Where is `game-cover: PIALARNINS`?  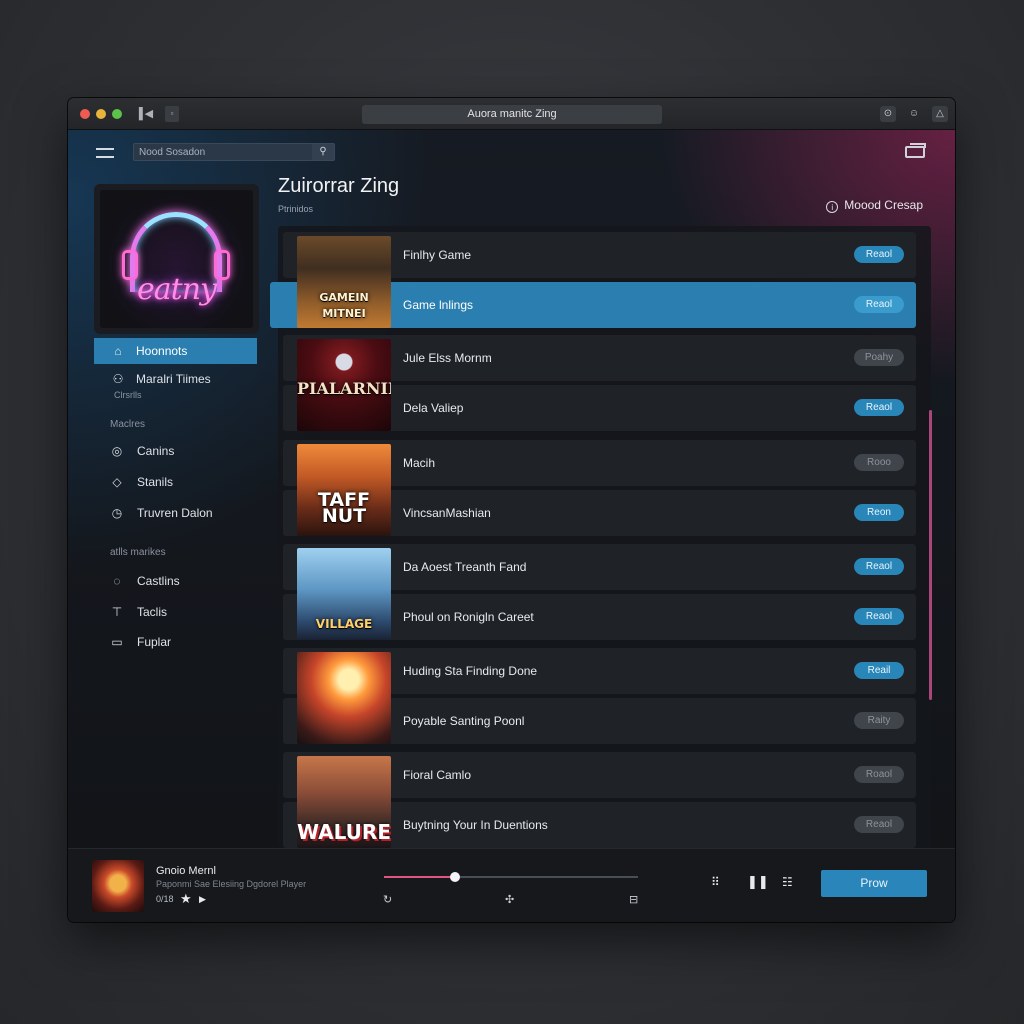
game-cover: PIALARNINS is located at coordinates (344, 385).